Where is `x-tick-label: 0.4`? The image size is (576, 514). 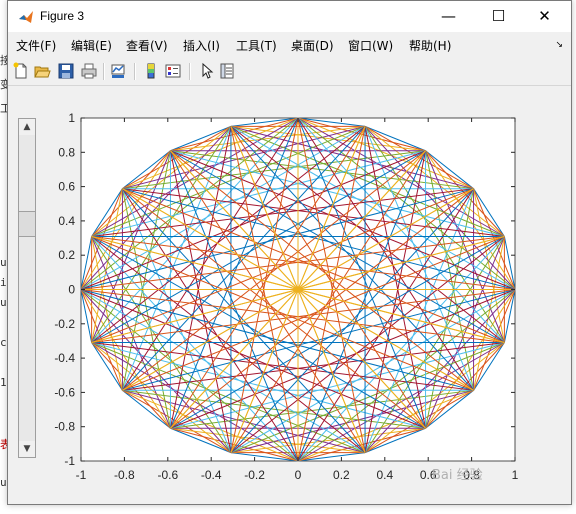 x-tick-label: 0.4 is located at coordinates (384, 475).